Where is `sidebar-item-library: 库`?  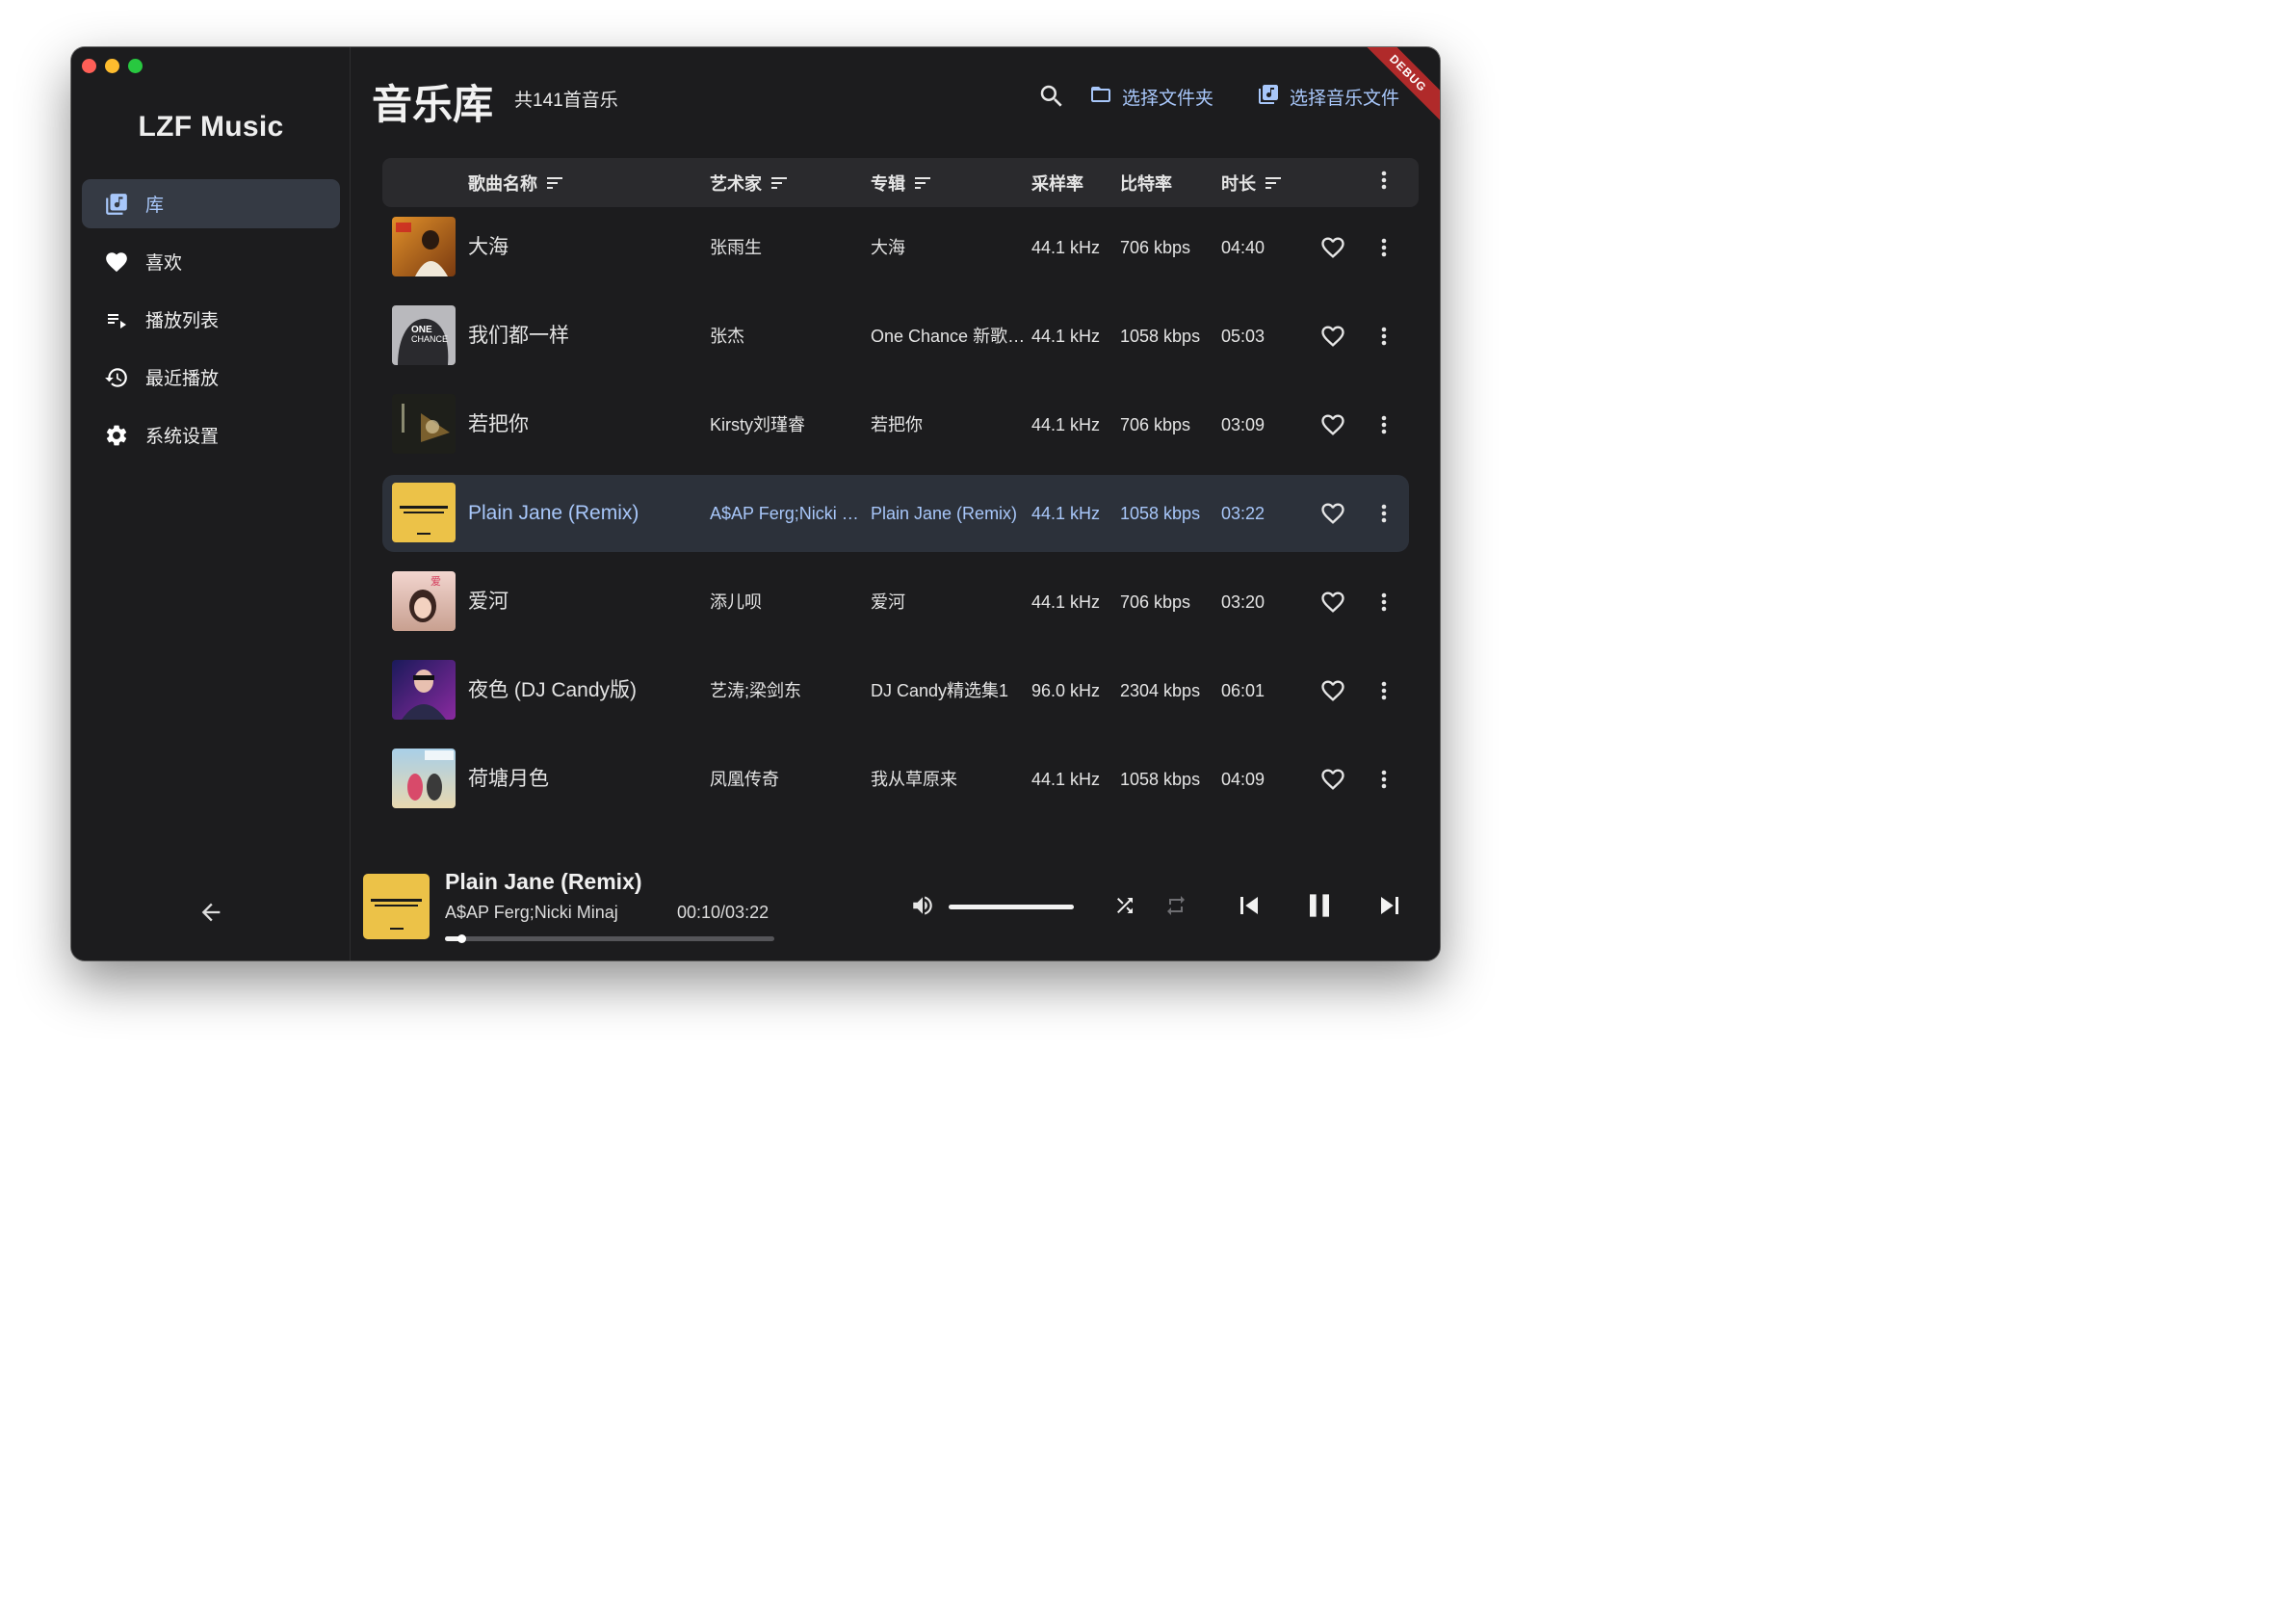
sidebar-item-library: 库 is located at coordinates (211, 203).